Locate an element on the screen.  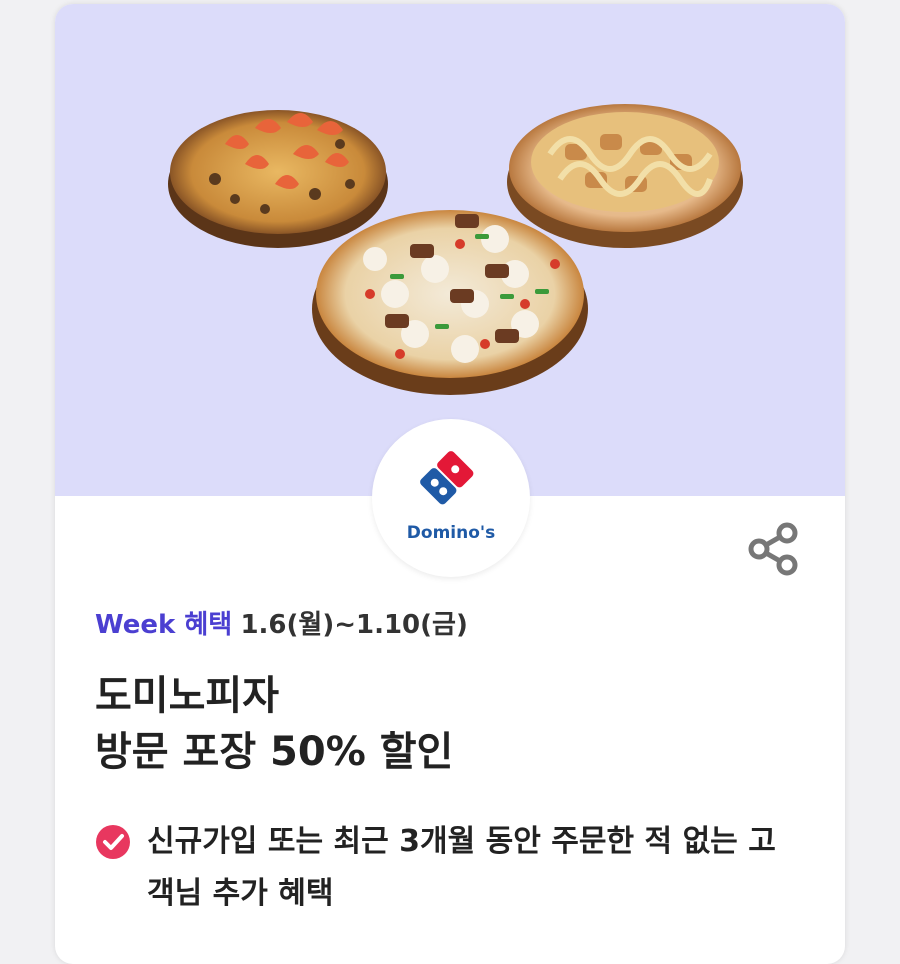
title-line-2: 방문 포장 50% 할인 is located at coordinates (274, 752).